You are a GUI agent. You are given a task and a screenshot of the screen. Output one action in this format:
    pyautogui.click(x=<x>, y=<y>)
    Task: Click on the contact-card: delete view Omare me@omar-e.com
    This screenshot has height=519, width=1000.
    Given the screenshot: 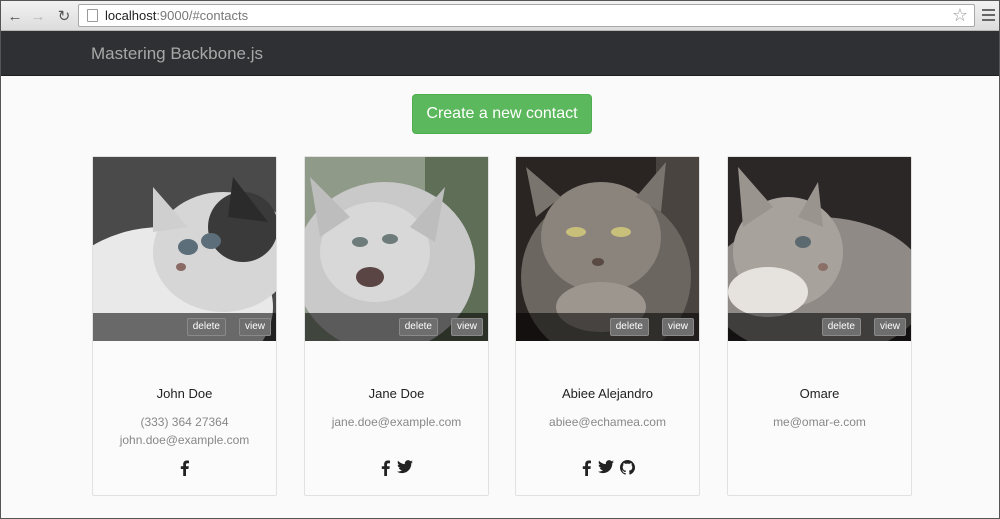 What is the action you would take?
    pyautogui.click(x=819, y=326)
    